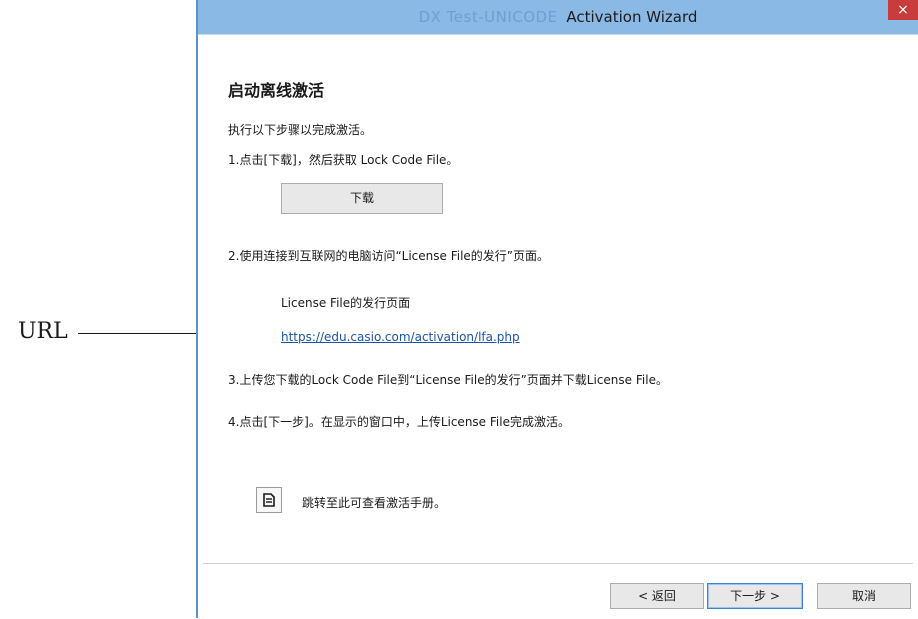 Image resolution: width=918 pixels, height=619 pixels. Describe the element at coordinates (399, 422) in the screenshot. I see `step-4-text: 4.点击[下一步]。在显示的窗口中，上传License File完成激活。` at that location.